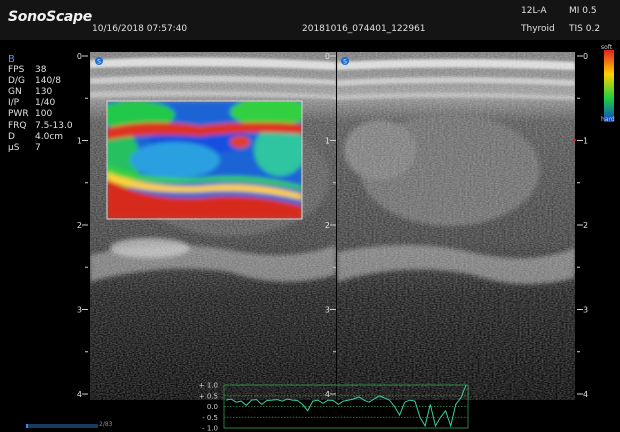 Image resolution: width=620 pixels, height=432 pixels. What do you see at coordinates (27, 426) in the screenshot?
I see `cine-progress-fill` at bounding box center [27, 426].